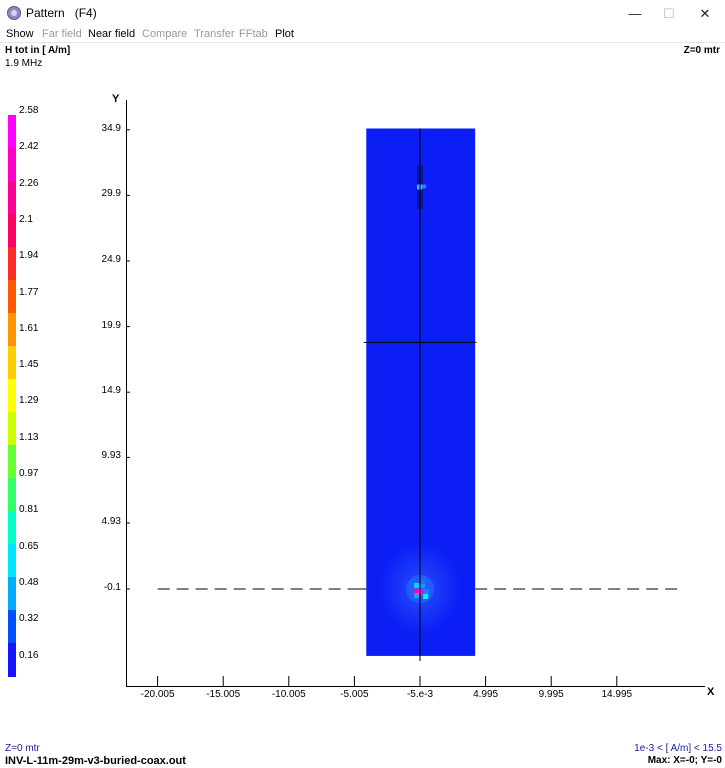  What do you see at coordinates (354, 694) in the screenshot?
I see `x-tick-label: -5.005` at bounding box center [354, 694].